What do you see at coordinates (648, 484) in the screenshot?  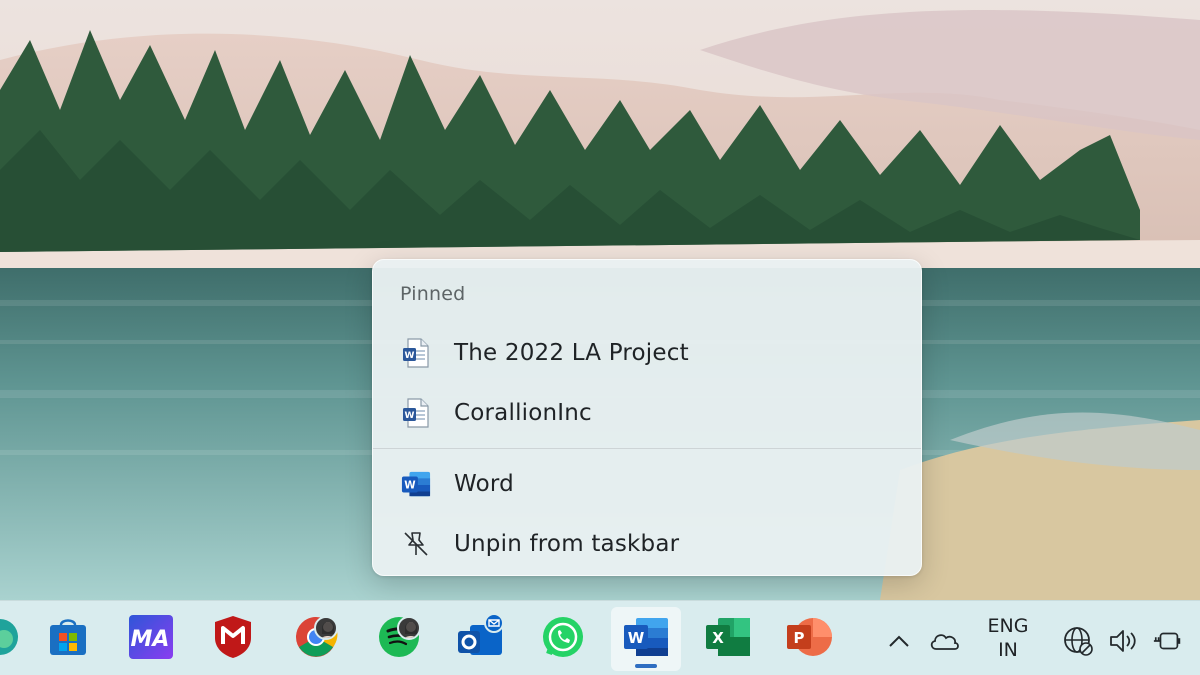 I see `open-word-item: W Word` at bounding box center [648, 484].